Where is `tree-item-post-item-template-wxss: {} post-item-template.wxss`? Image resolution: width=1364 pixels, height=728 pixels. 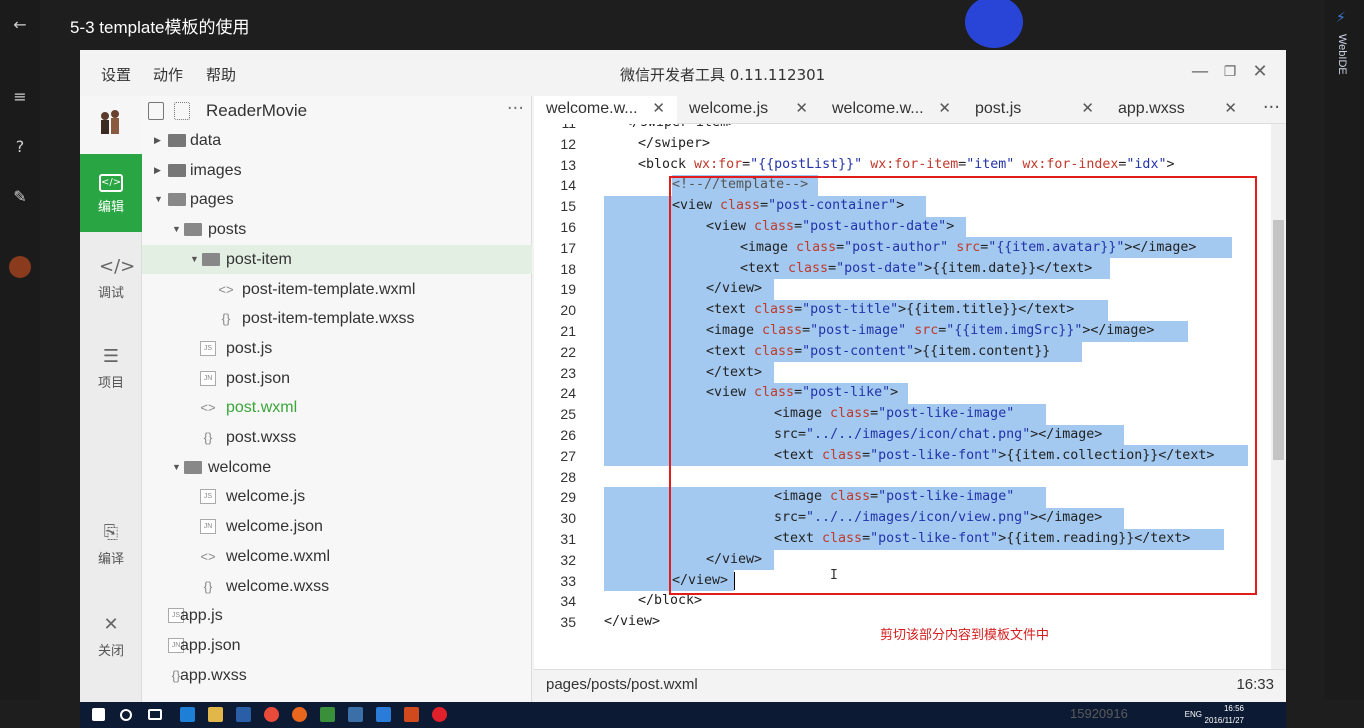
tree-item-post-item-template-wxss: {} post-item-template.wxss is located at coordinates (337, 318).